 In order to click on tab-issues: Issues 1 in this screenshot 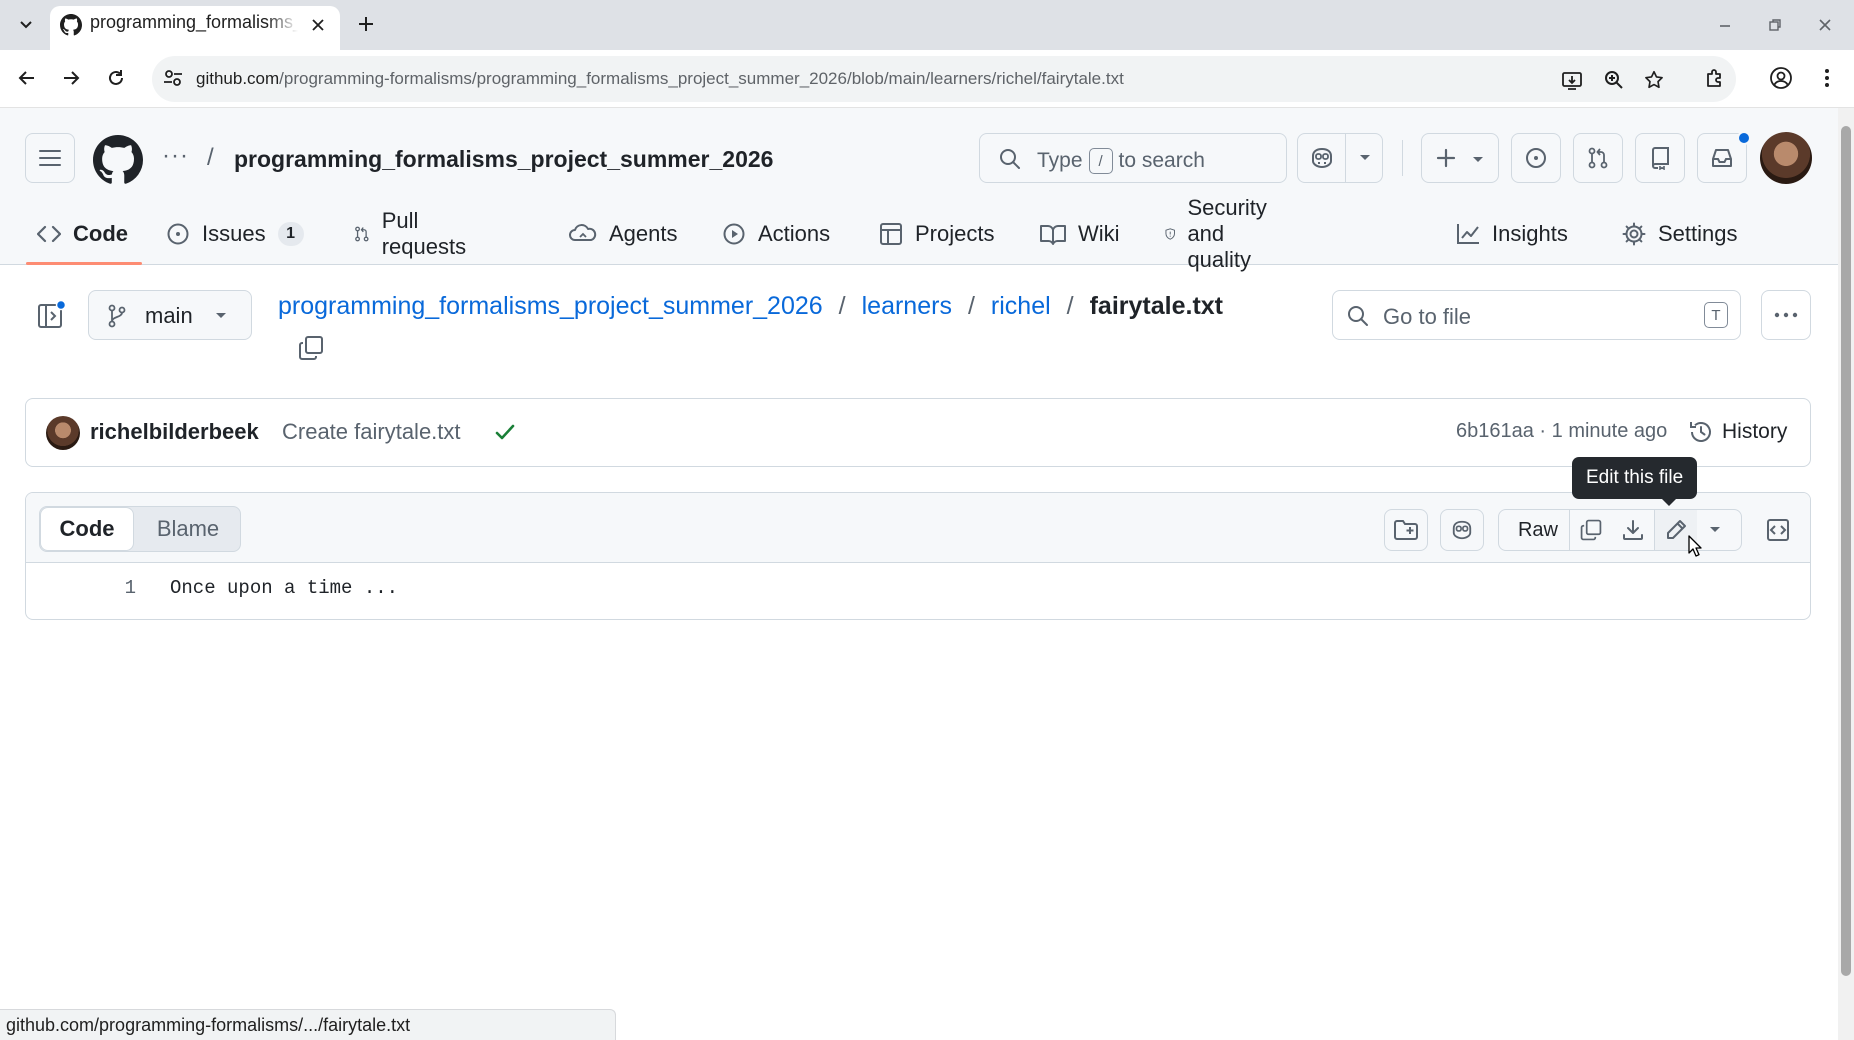, I will do `click(235, 234)`.